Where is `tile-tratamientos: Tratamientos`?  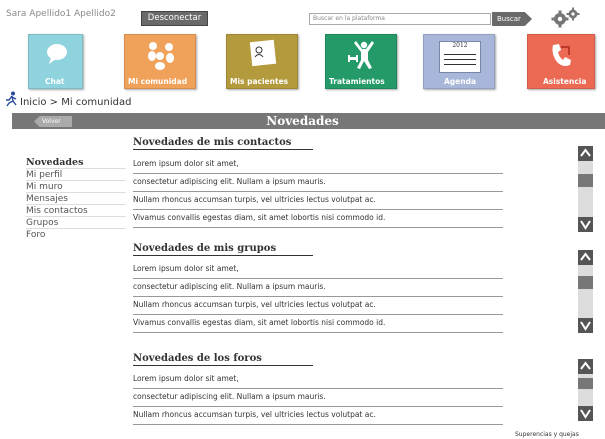
tile-tratamientos: Tratamientos is located at coordinates (361, 61).